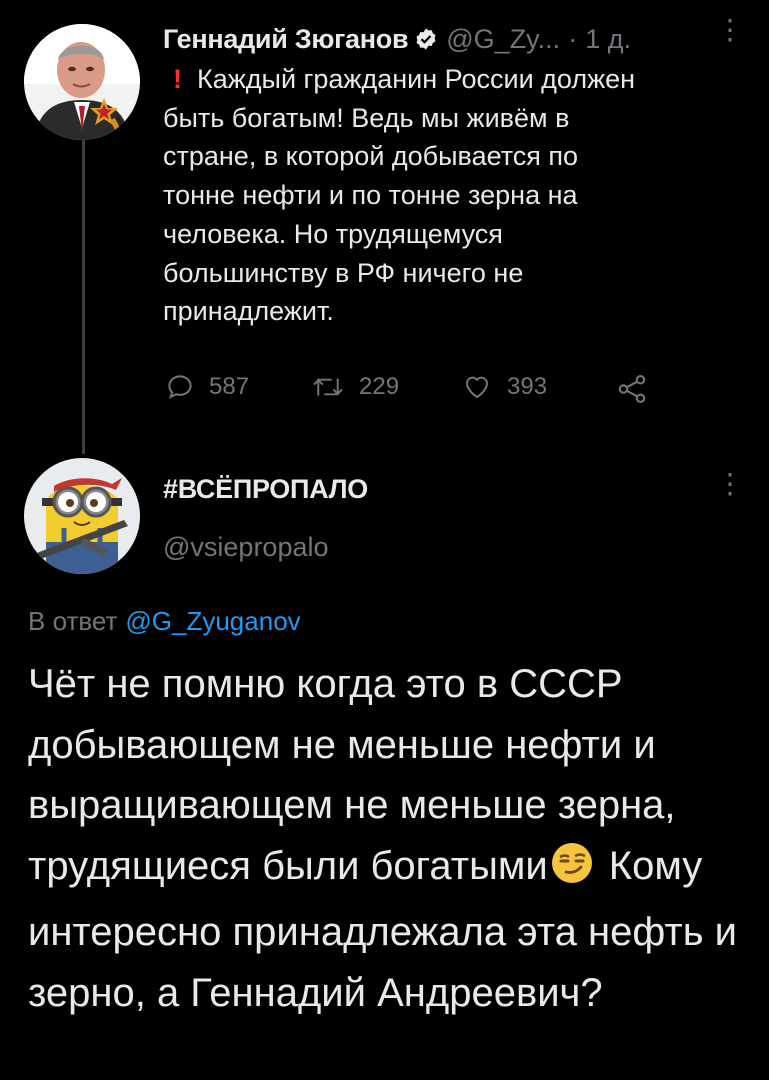 The image size is (769, 1080). I want to click on like-count: 393, so click(527, 386).